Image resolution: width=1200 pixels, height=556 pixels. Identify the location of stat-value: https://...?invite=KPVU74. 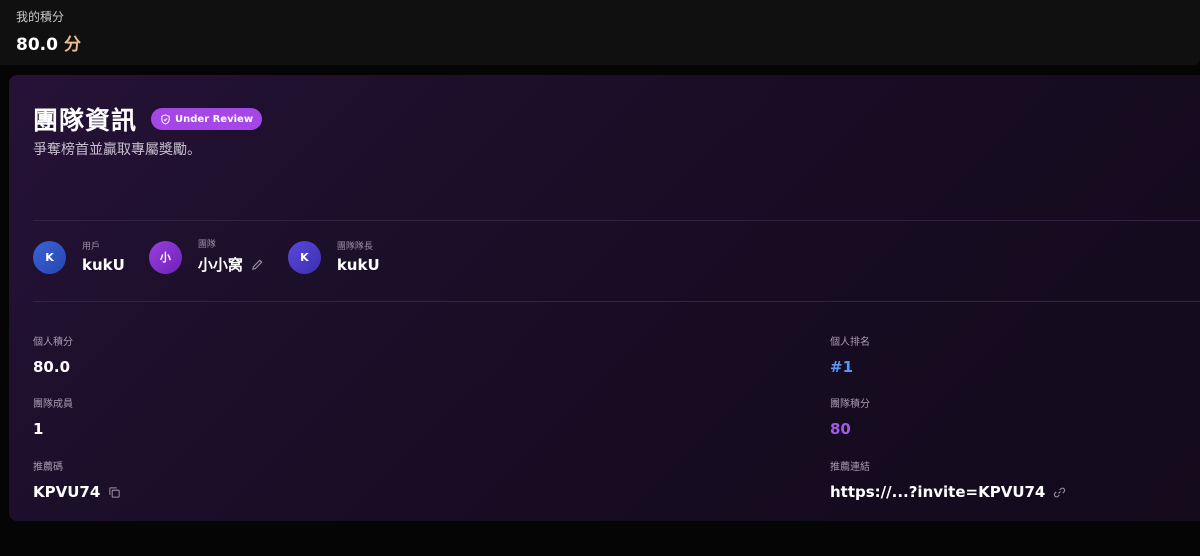
(948, 492).